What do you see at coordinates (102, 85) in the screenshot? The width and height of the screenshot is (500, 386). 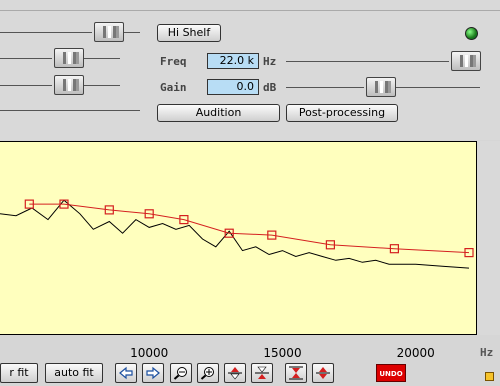 I see `slider-track-3b` at bounding box center [102, 85].